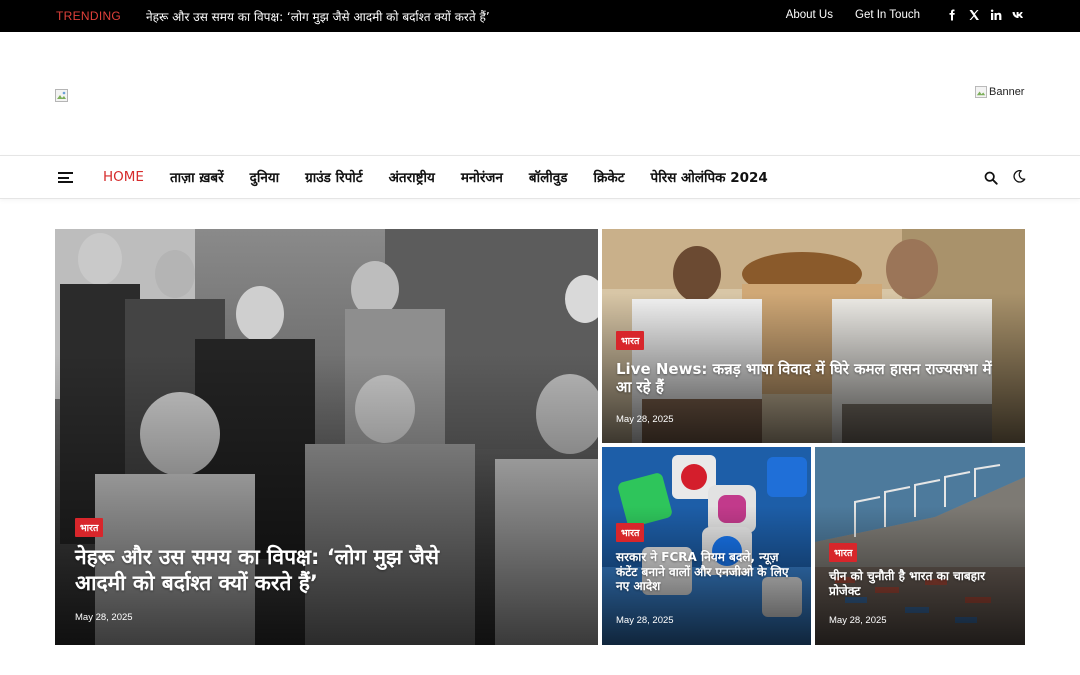  I want to click on x-icon, so click(974, 14).